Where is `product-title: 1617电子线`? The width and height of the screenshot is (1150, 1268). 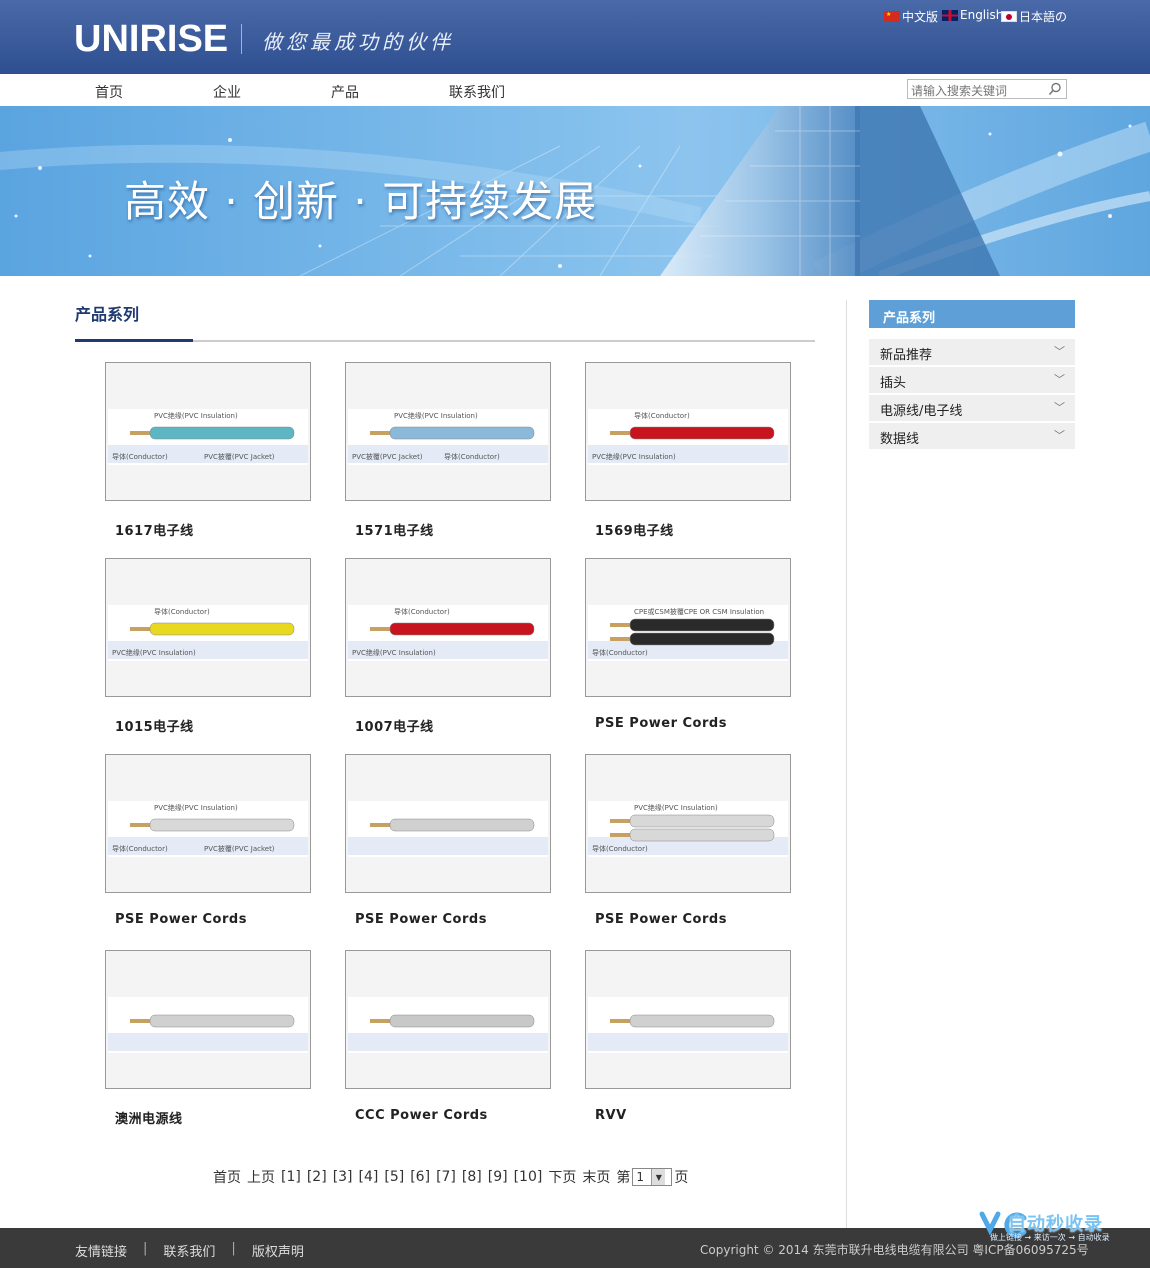
product-title: 1617电子线 is located at coordinates (154, 529).